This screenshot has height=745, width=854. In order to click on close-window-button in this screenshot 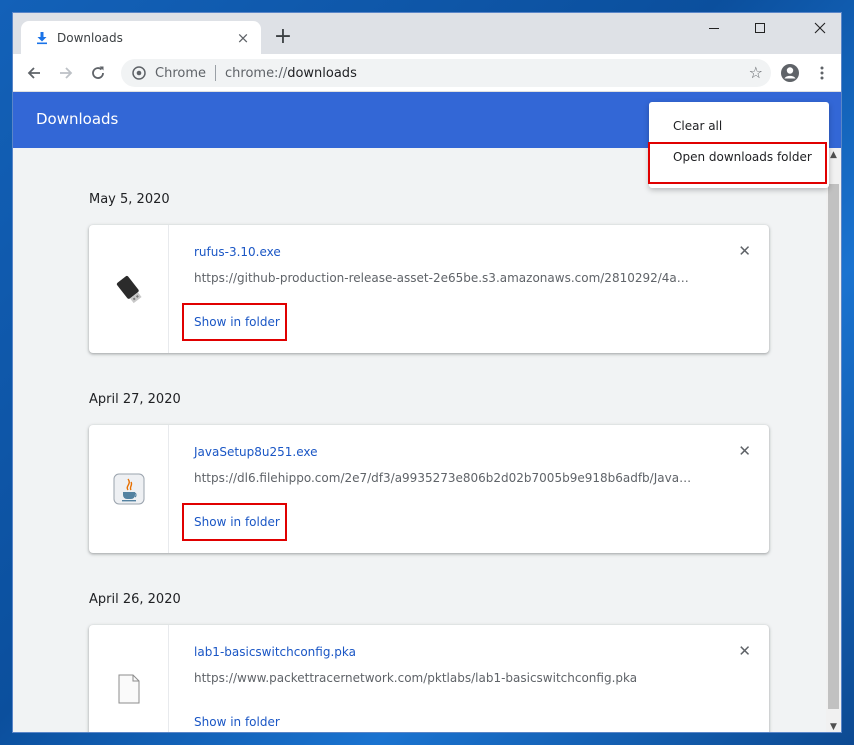, I will do `click(819, 28)`.